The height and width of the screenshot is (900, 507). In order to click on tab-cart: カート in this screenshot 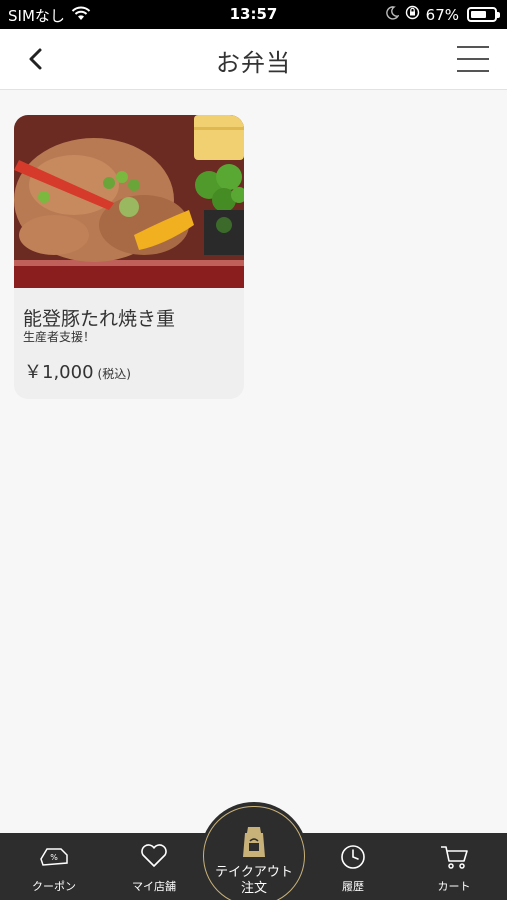, I will do `click(454, 866)`.